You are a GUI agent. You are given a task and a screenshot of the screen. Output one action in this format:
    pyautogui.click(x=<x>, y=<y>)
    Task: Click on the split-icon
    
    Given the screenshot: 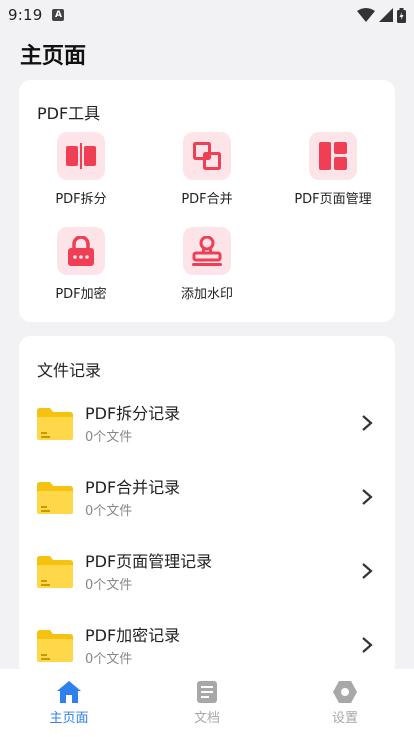 What is the action you would take?
    pyautogui.click(x=81, y=156)
    